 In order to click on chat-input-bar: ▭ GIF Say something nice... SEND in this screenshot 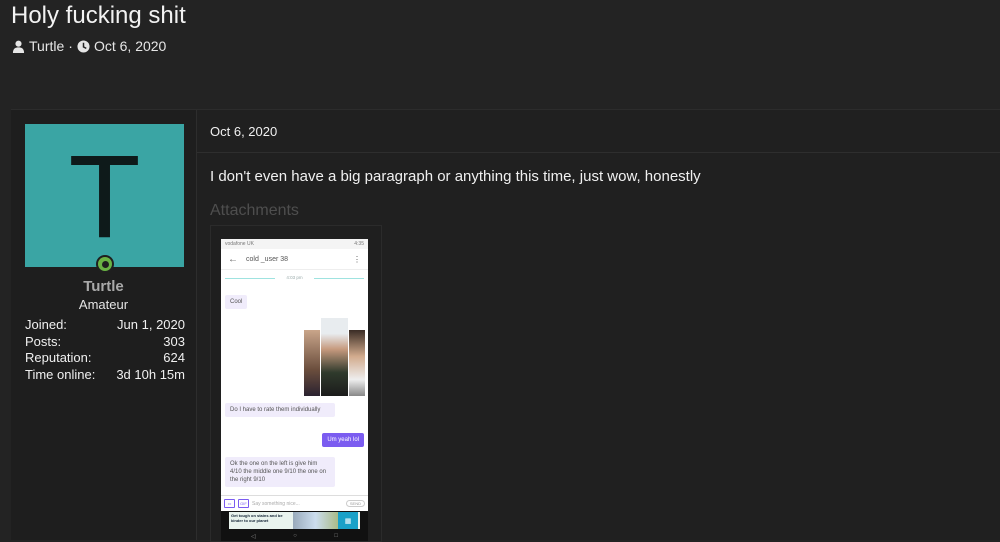, I will do `click(294, 503)`.